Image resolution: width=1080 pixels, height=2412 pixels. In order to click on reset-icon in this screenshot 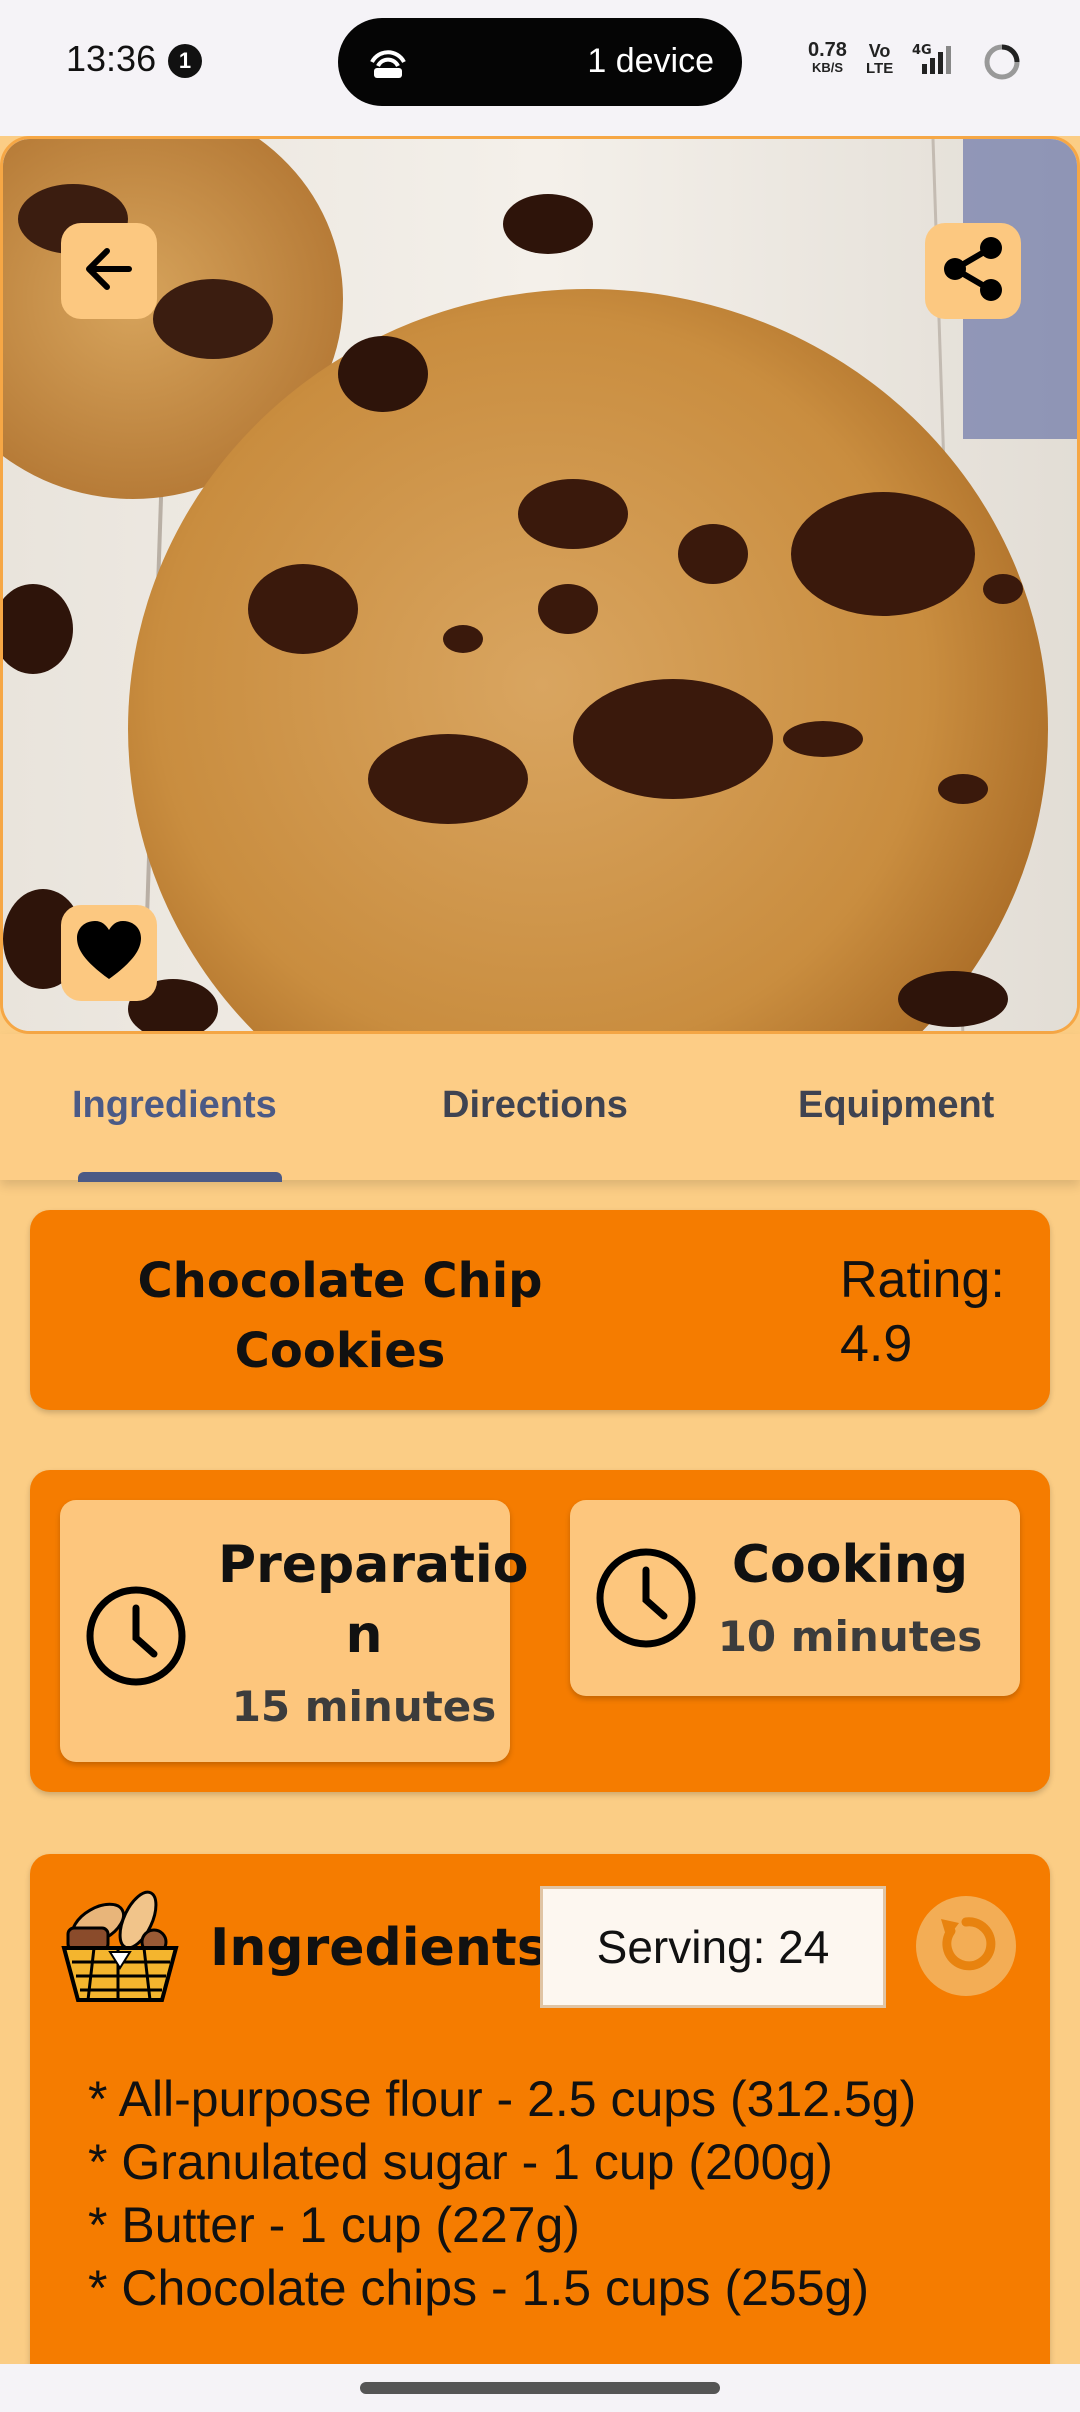, I will do `click(966, 1946)`.